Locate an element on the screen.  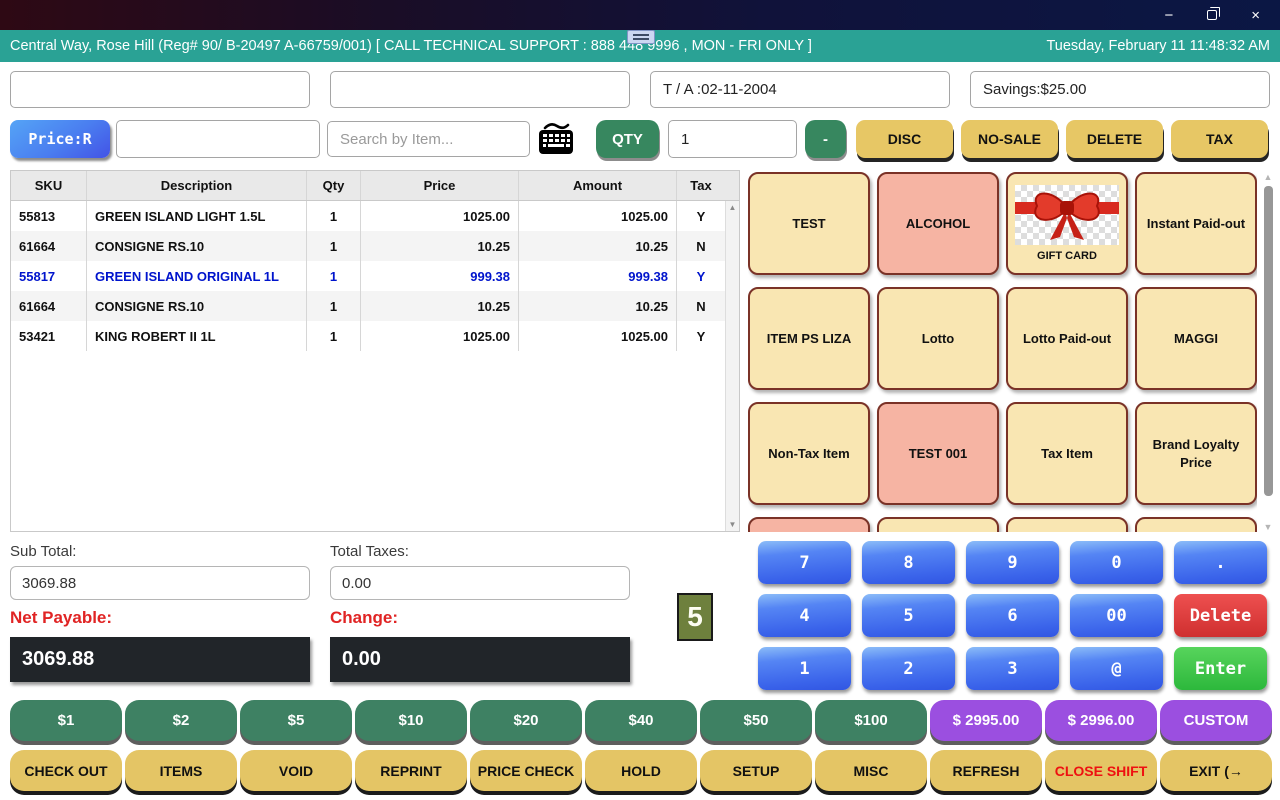
action-button-reprint: REPRINT is located at coordinates (411, 770).